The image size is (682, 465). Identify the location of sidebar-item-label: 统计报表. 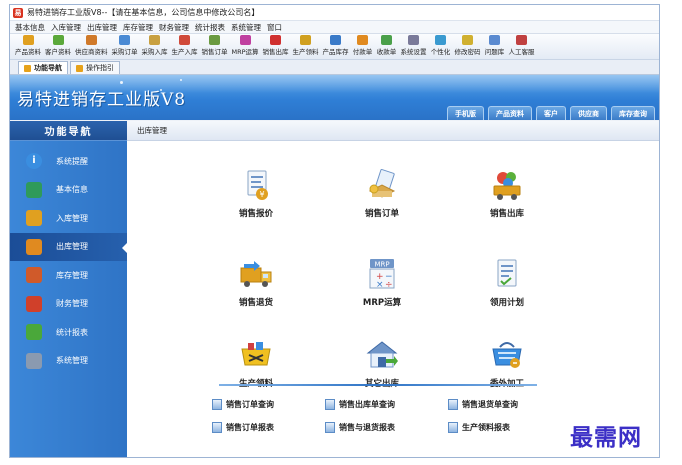
(72, 332).